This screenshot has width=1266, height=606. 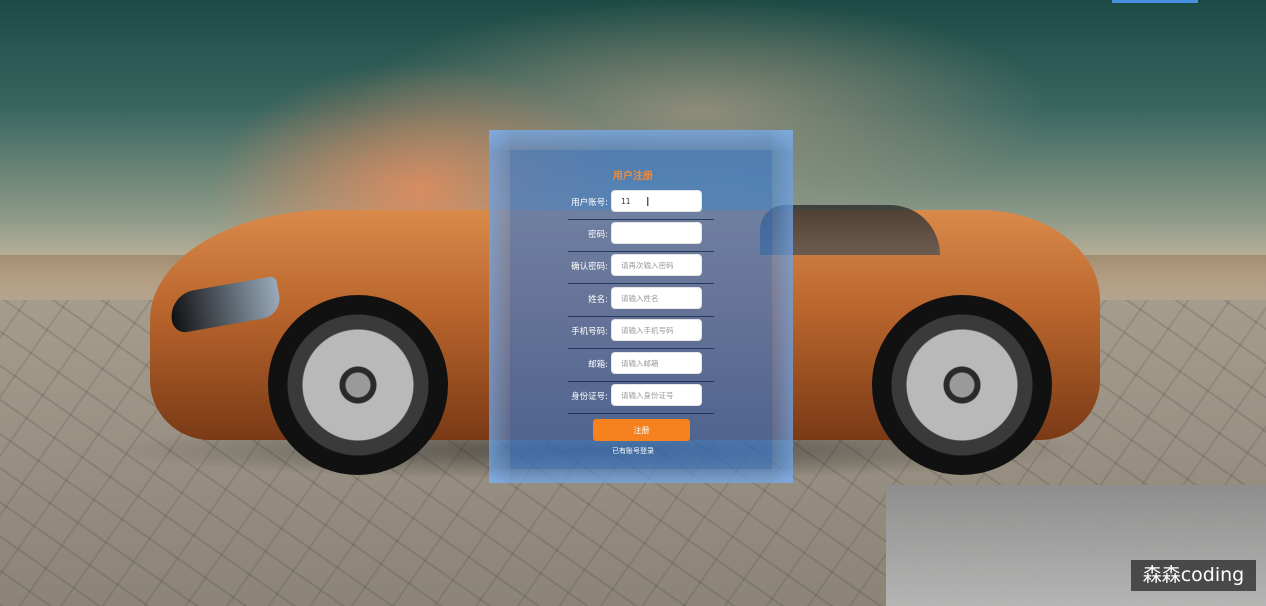 What do you see at coordinates (656, 395) in the screenshot?
I see `id-number-input` at bounding box center [656, 395].